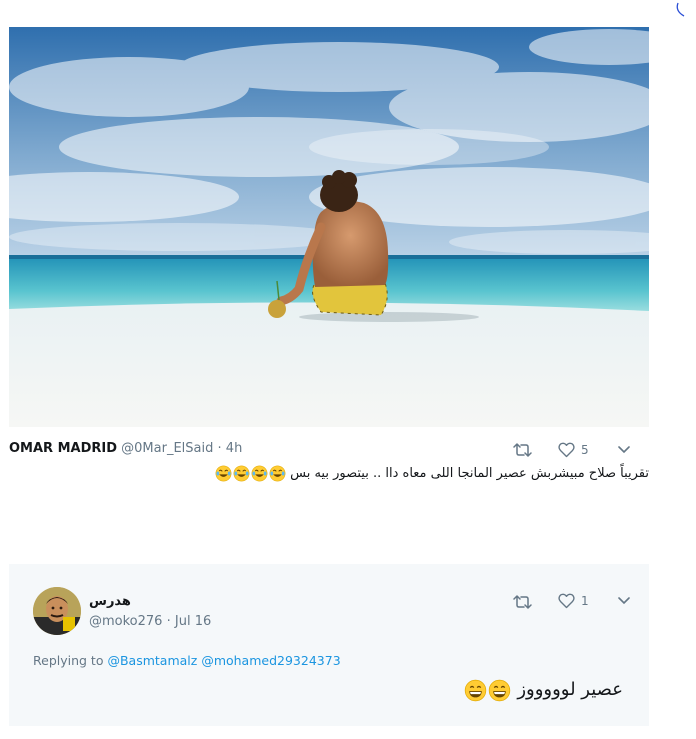 The width and height of the screenshot is (696, 739). What do you see at coordinates (63, 448) in the screenshot?
I see `author-name: OMAR MADRID` at bounding box center [63, 448].